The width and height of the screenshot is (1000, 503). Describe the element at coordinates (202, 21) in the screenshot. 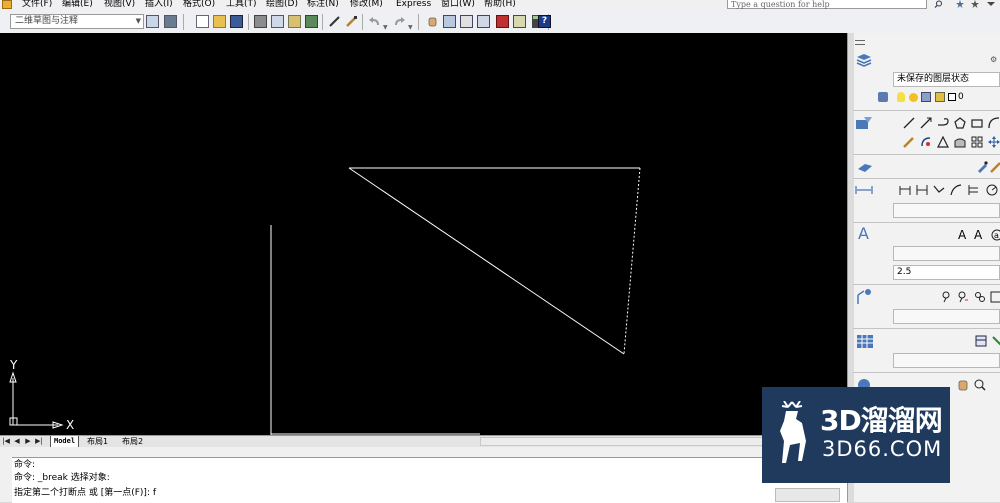

I see `new-file-icon` at that location.